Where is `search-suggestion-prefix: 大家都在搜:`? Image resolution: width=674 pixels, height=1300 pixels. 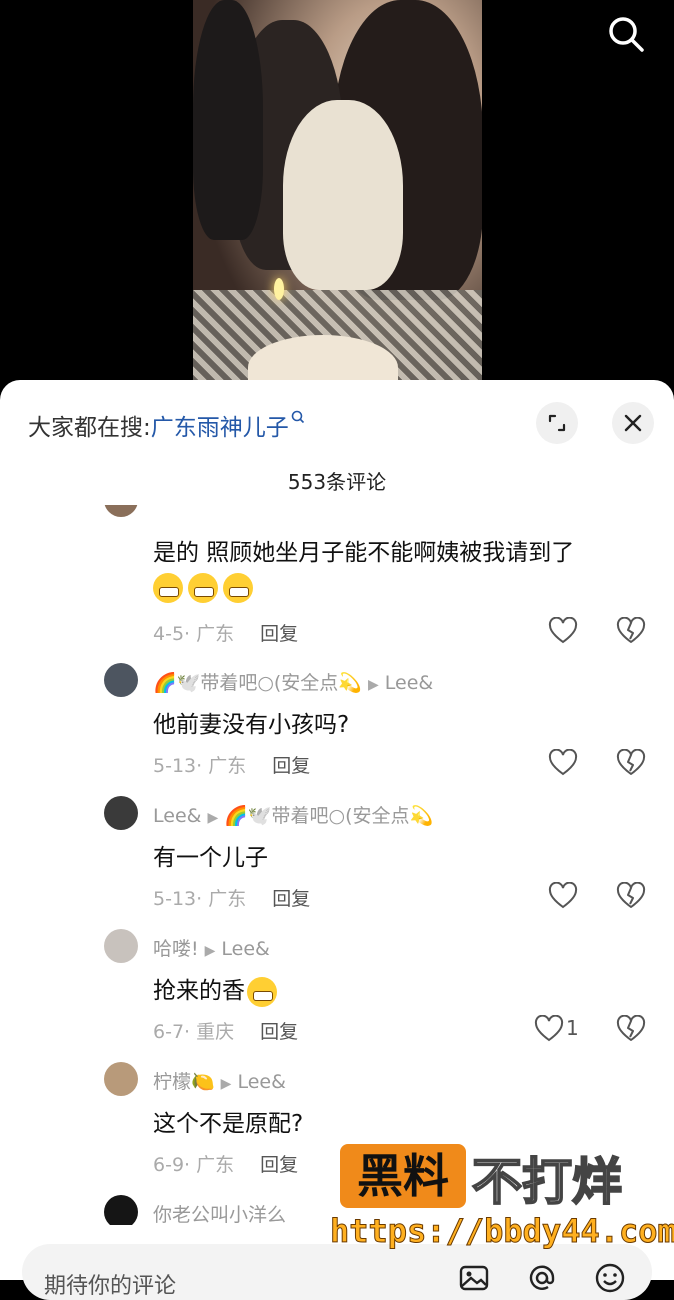 search-suggestion-prefix: 大家都在搜: is located at coordinates (89, 428).